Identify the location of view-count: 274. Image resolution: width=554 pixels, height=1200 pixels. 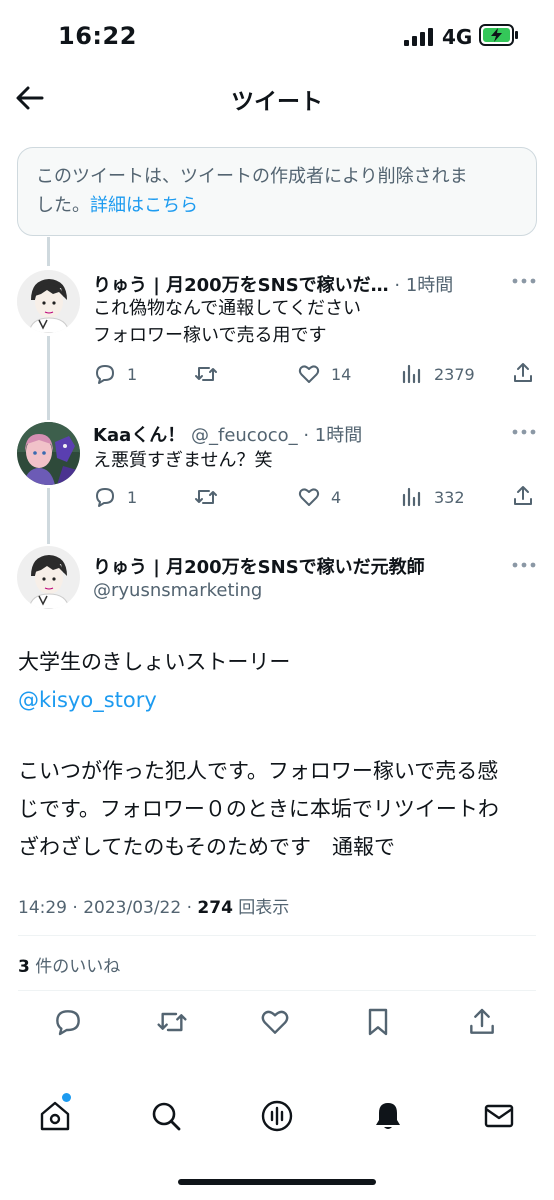
(215, 908).